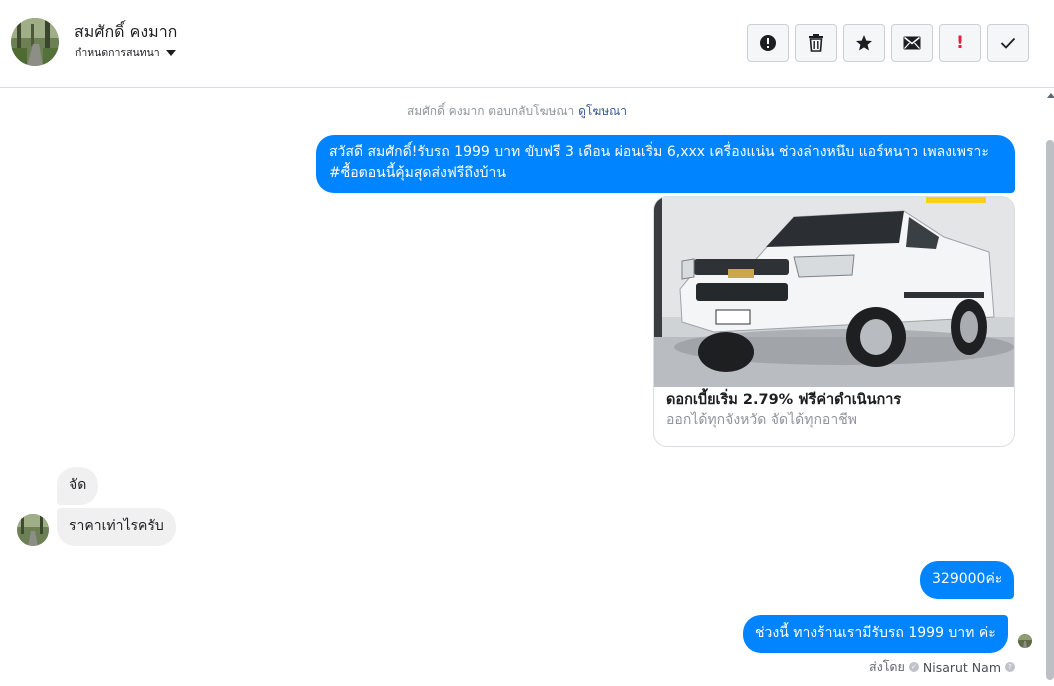  What do you see at coordinates (1025, 641) in the screenshot?
I see `seen-avatar` at bounding box center [1025, 641].